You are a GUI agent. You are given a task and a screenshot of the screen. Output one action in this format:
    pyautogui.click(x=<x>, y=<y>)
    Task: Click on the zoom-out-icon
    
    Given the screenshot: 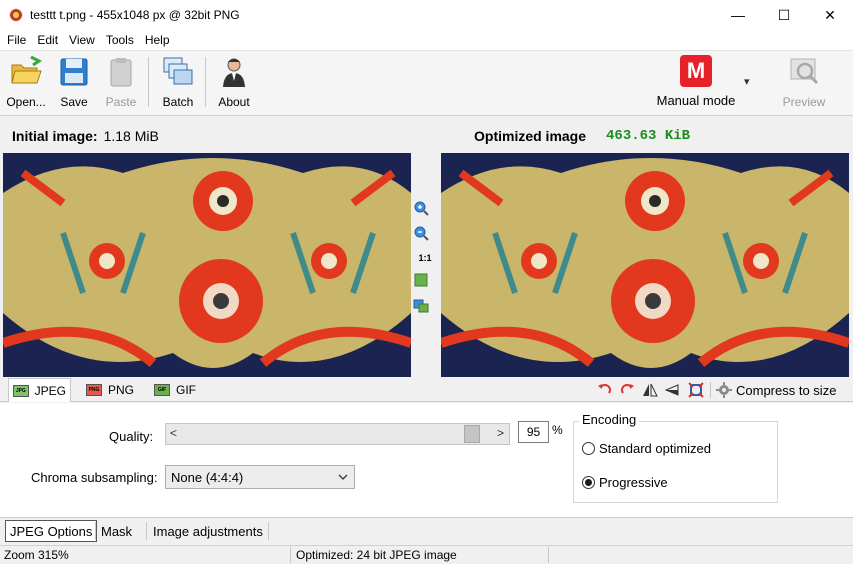 What is the action you would take?
    pyautogui.click(x=421, y=233)
    